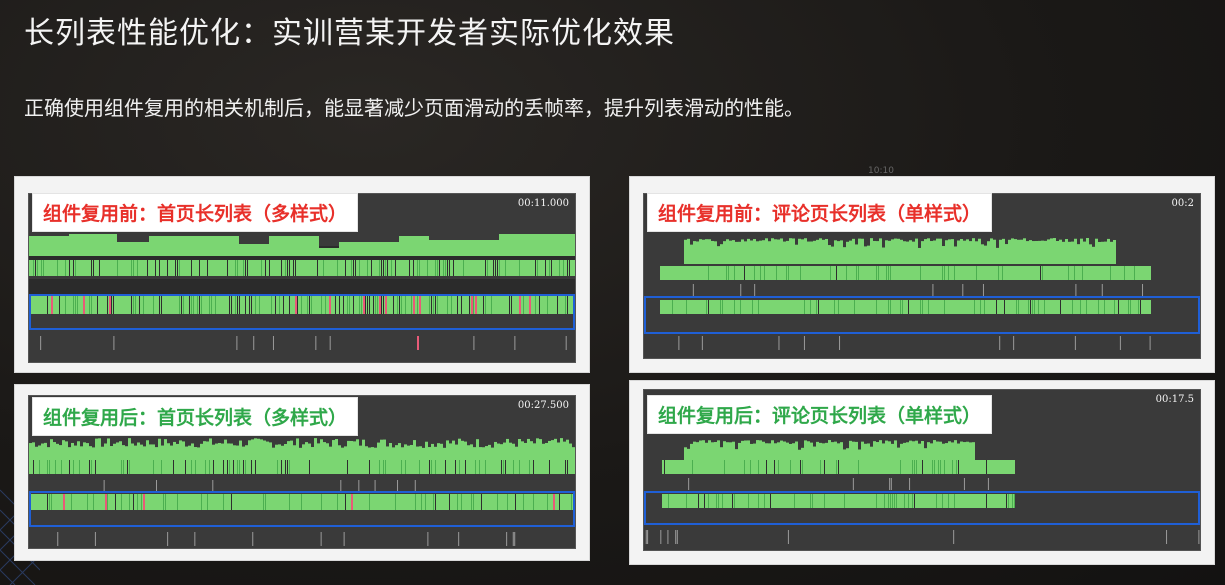  Describe the element at coordinates (349, 33) in the screenshot. I see `slide-title: 长列表性能优化：实训营某开发者实际优化效果` at that location.